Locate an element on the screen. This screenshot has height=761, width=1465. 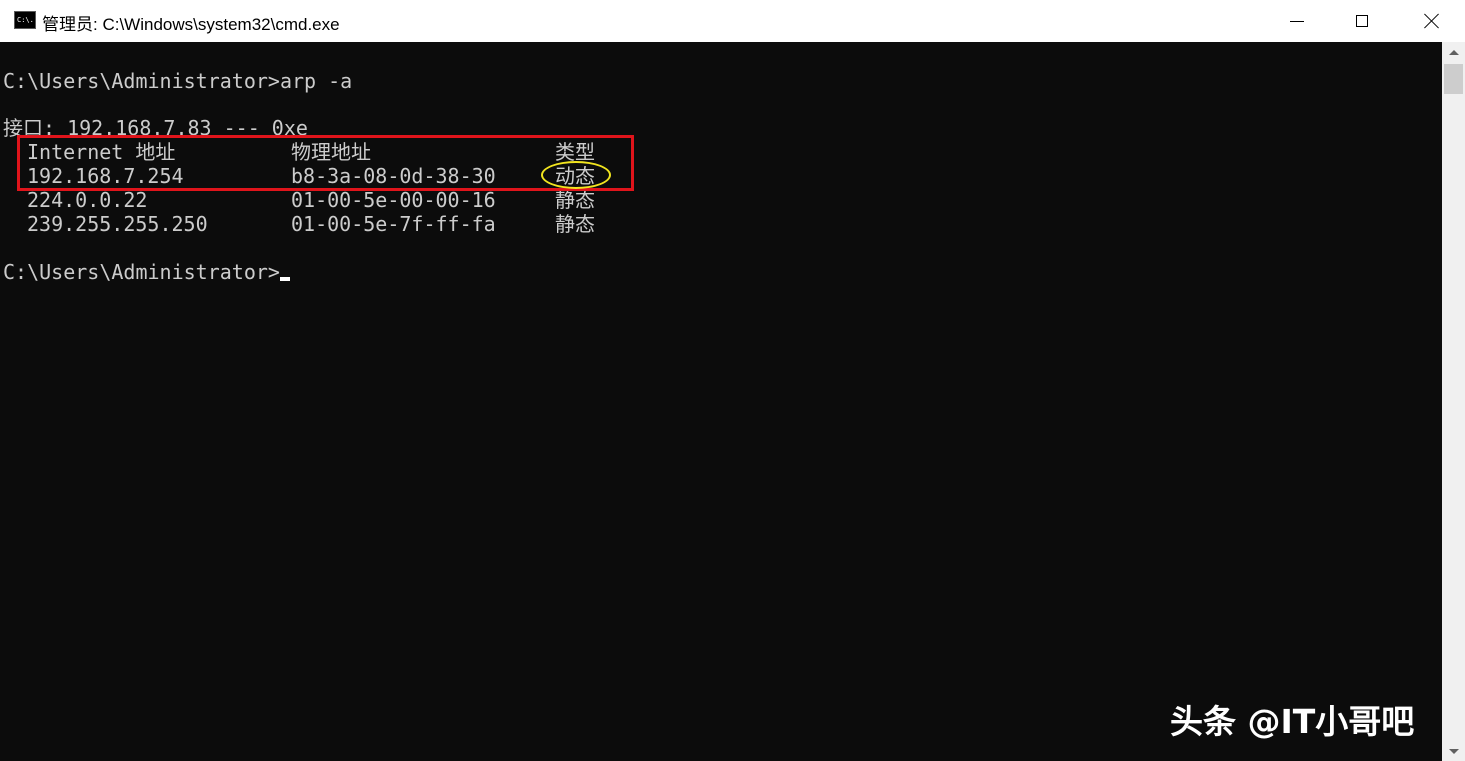
maximize-icon is located at coordinates (1362, 21).